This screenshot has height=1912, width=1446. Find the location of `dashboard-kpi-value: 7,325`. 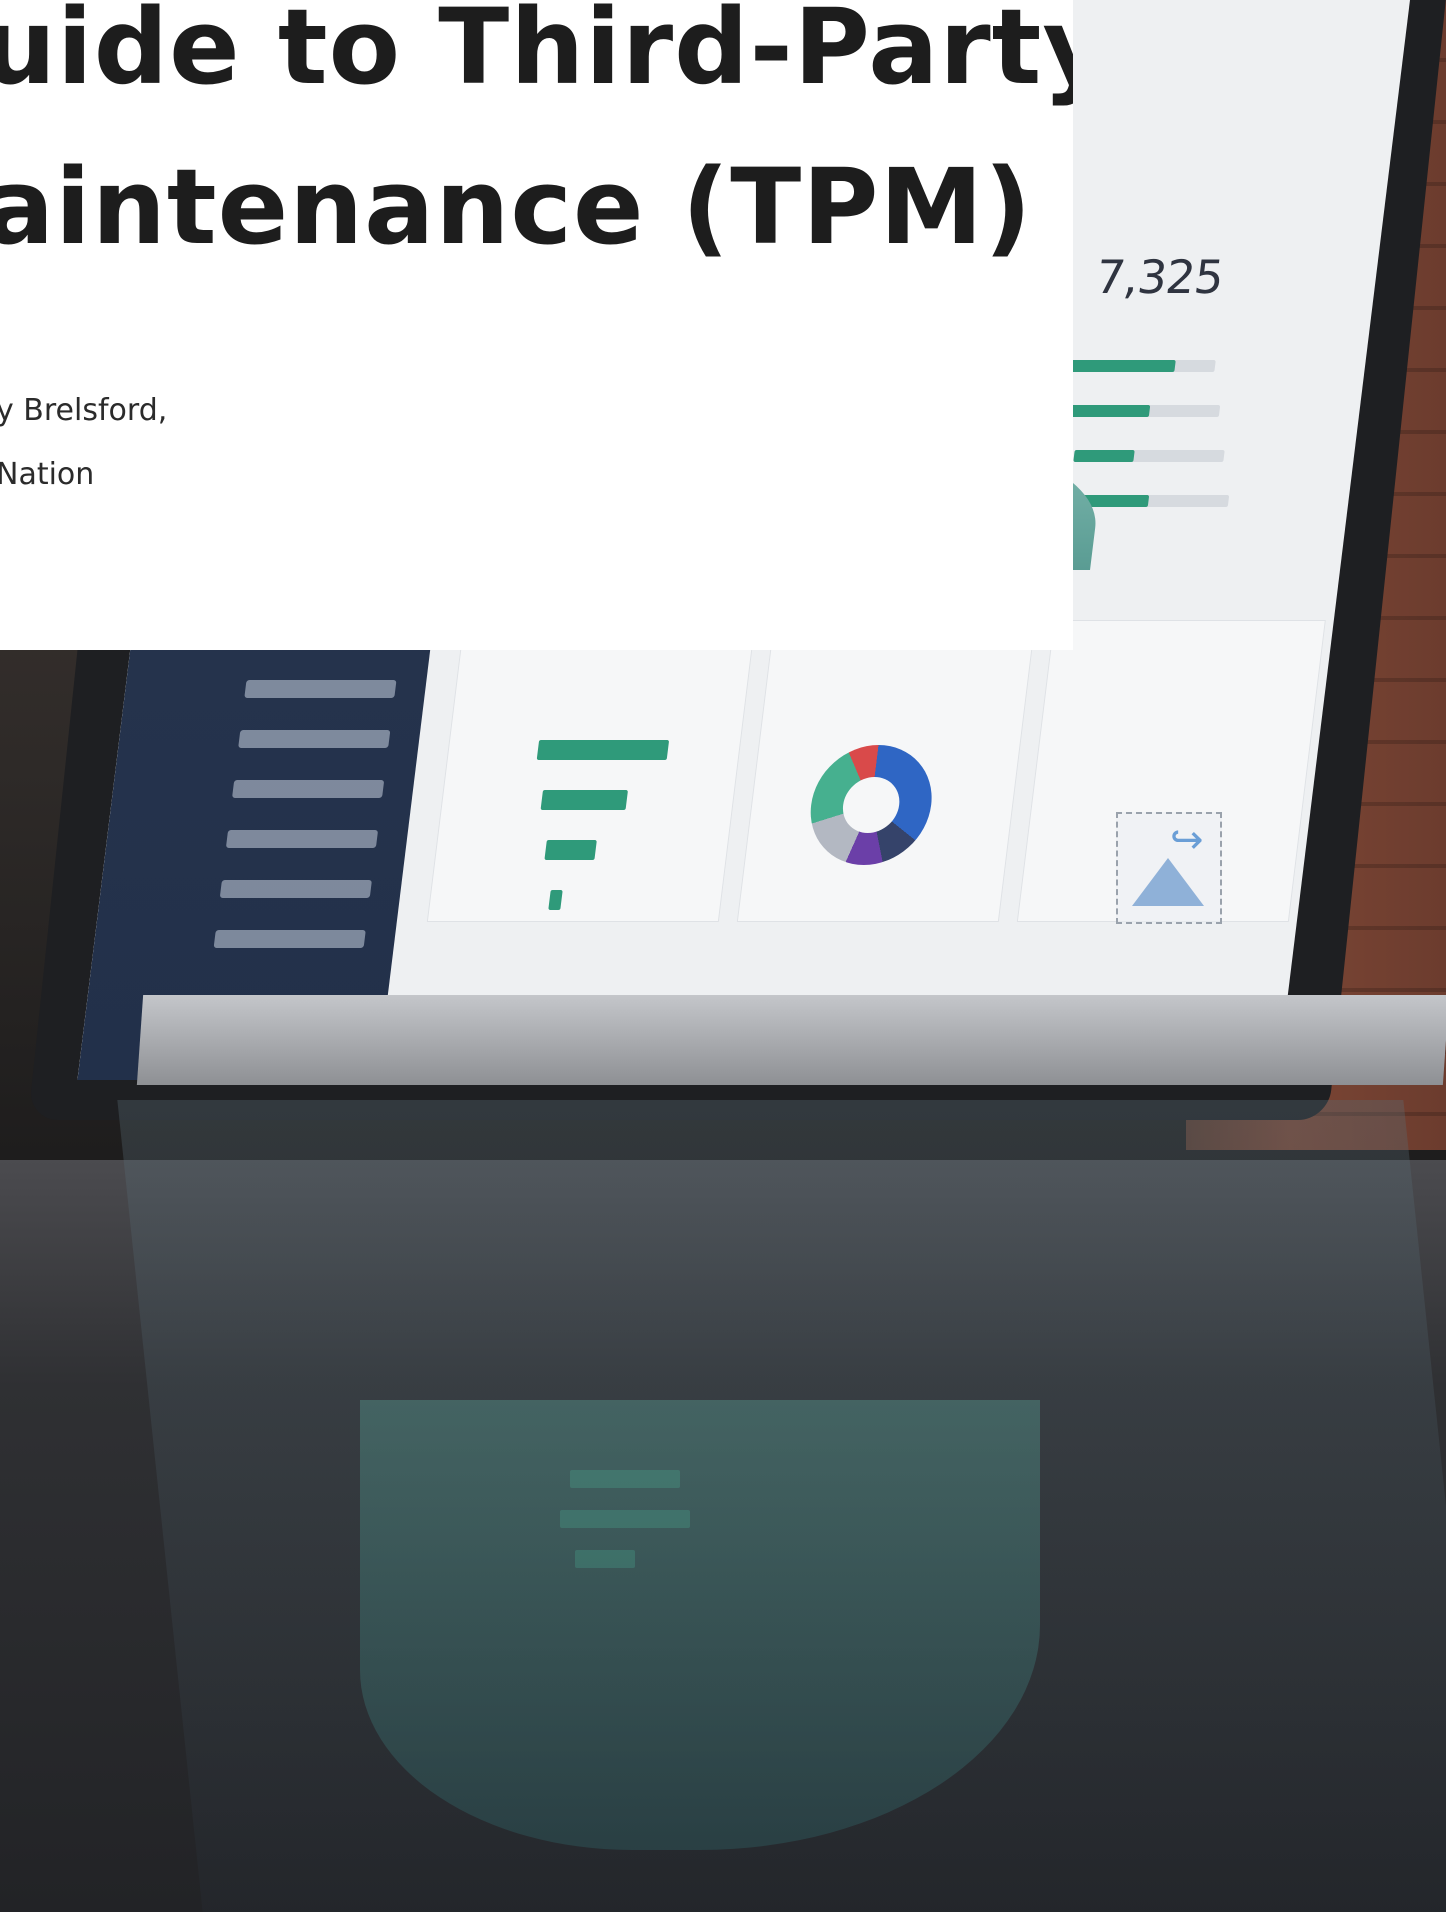

dashboard-kpi-value: 7,325 is located at coordinates (1159, 277).